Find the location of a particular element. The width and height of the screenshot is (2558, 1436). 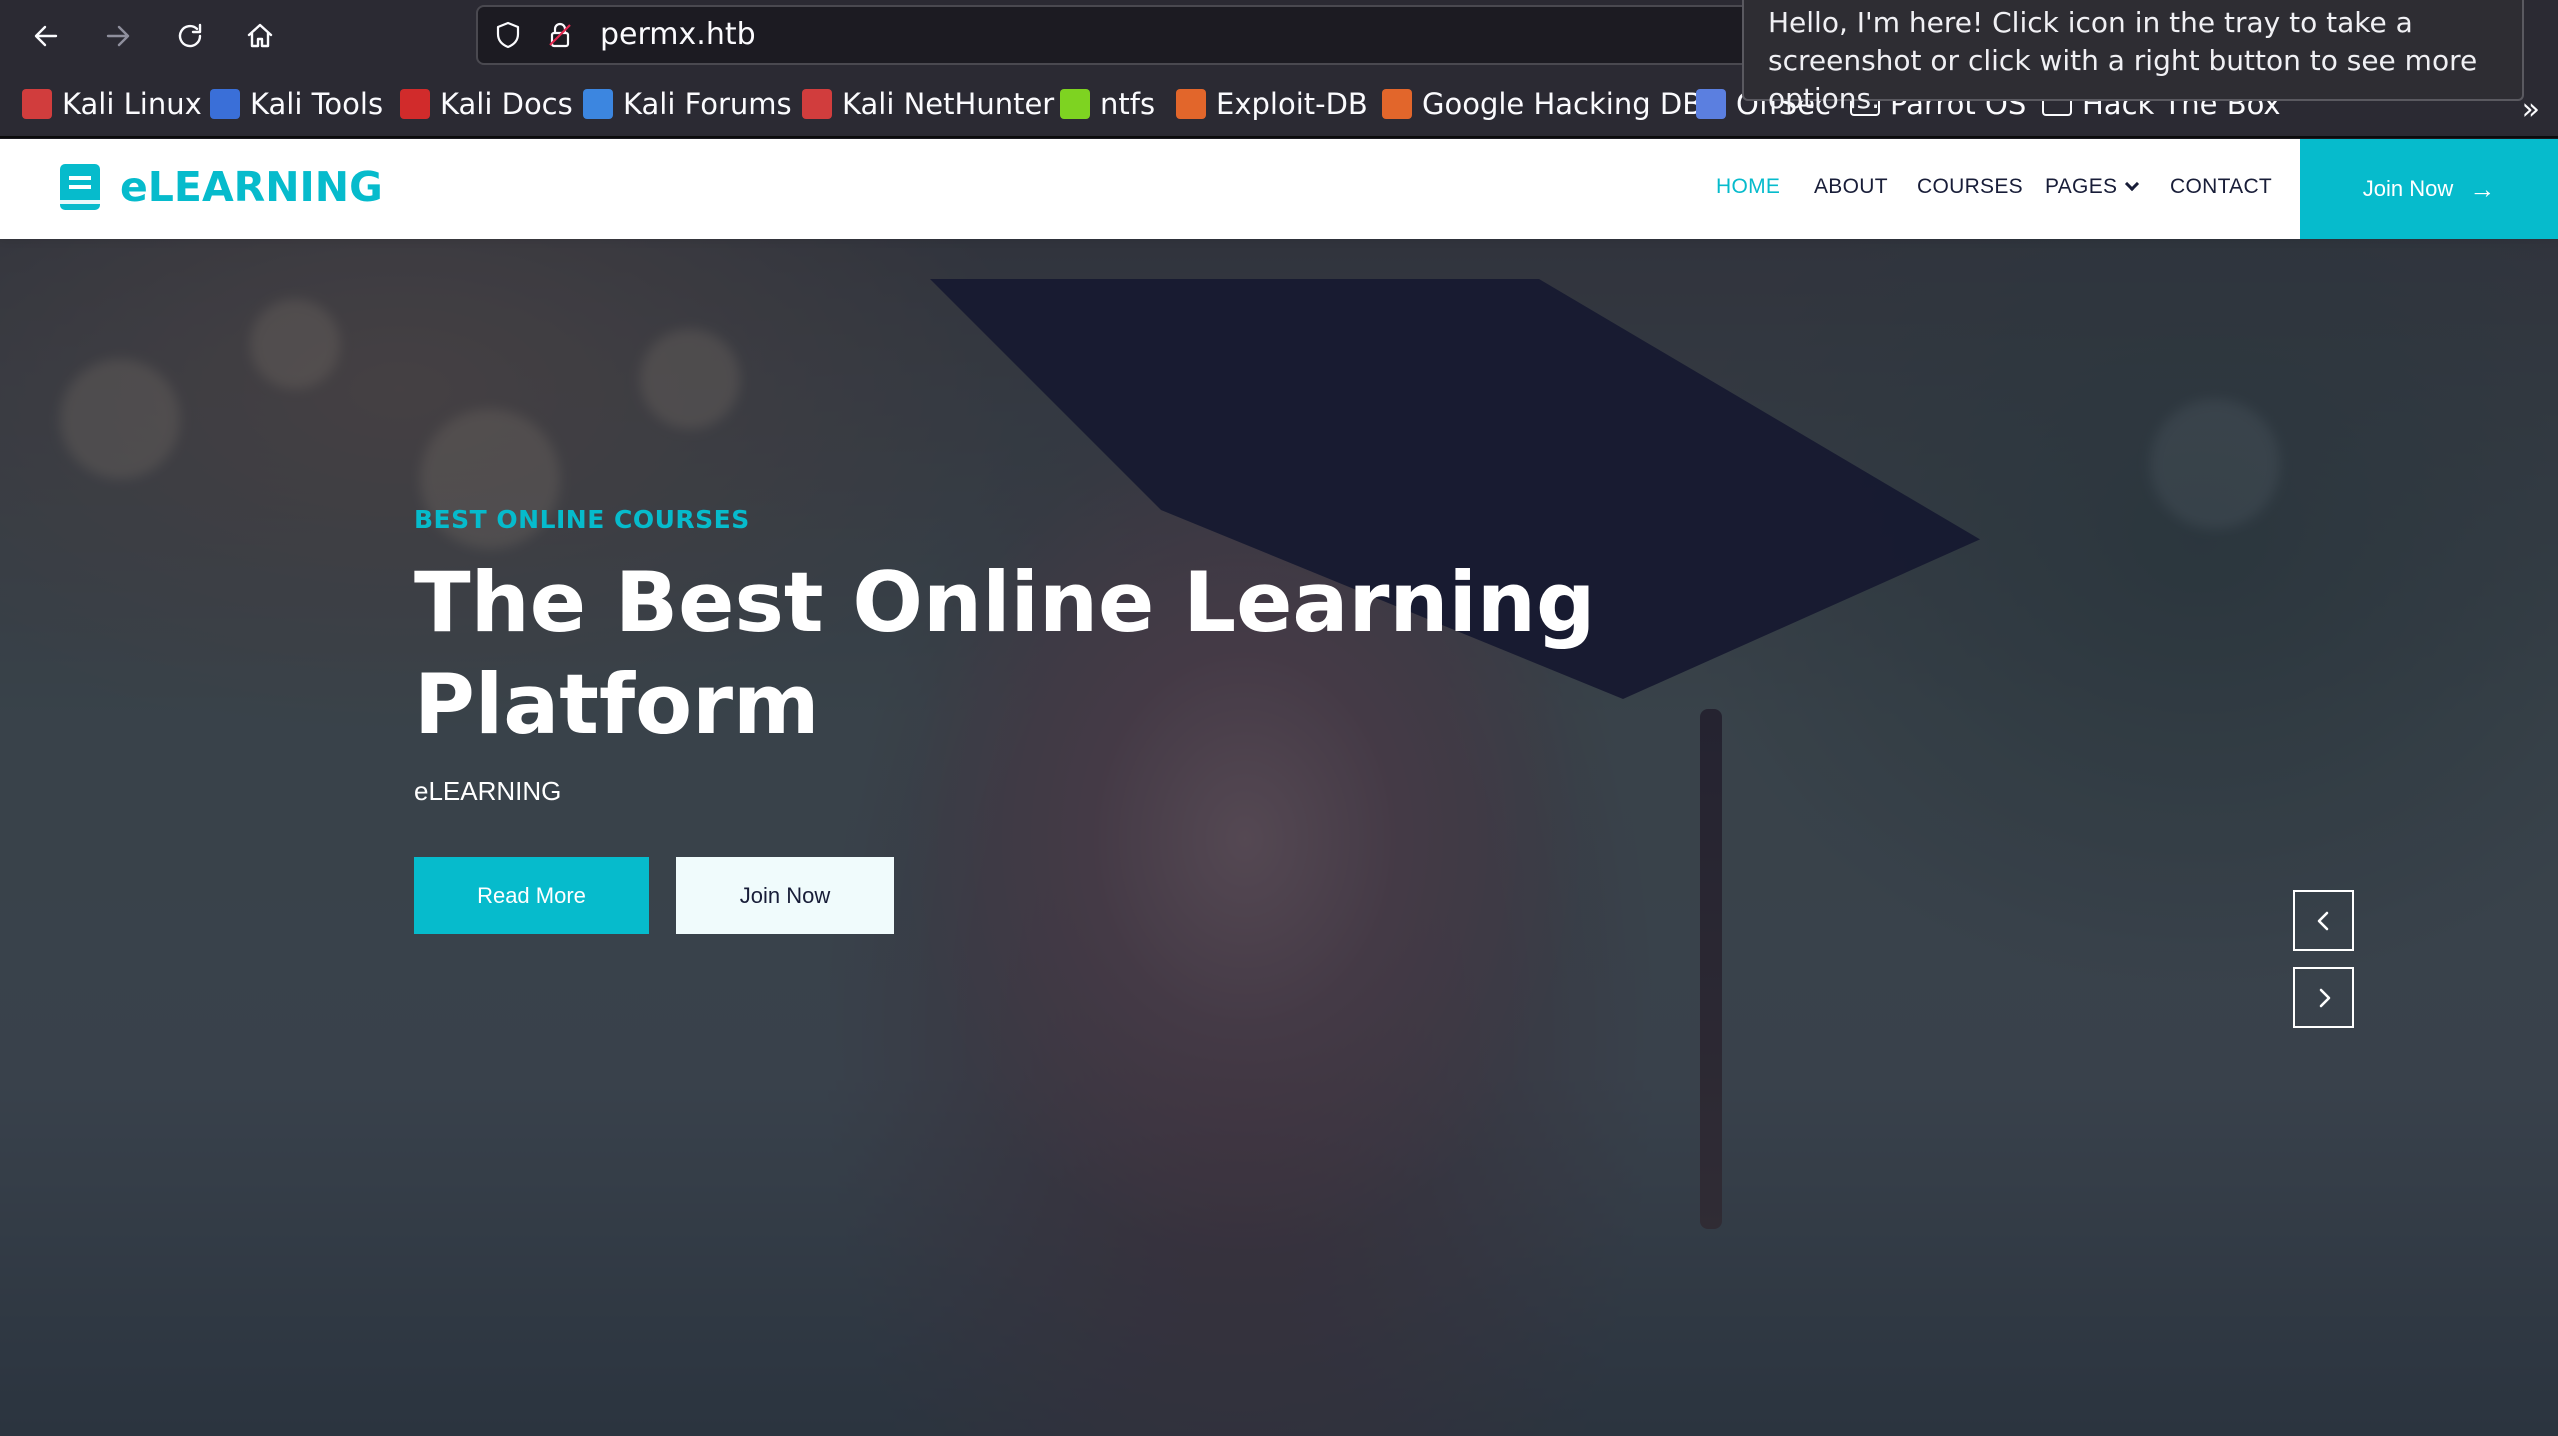

bookmark-label: Kali NetHunter is located at coordinates (948, 104).